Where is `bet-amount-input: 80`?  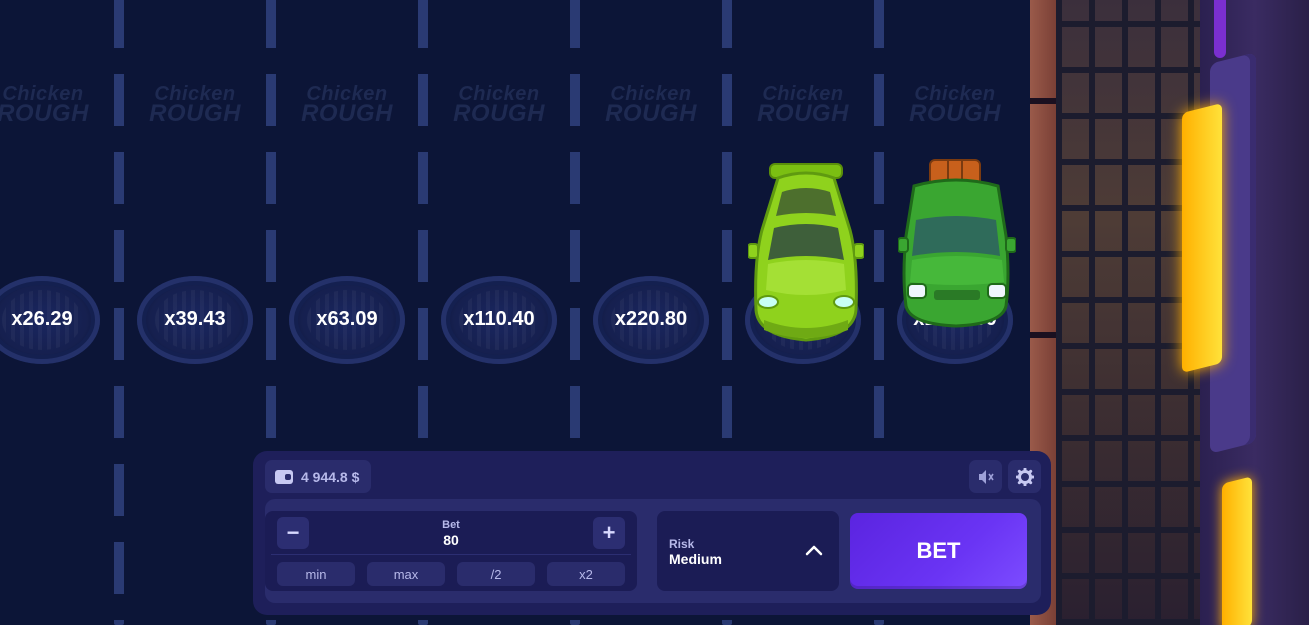
bet-amount-input: 80 is located at coordinates (451, 540).